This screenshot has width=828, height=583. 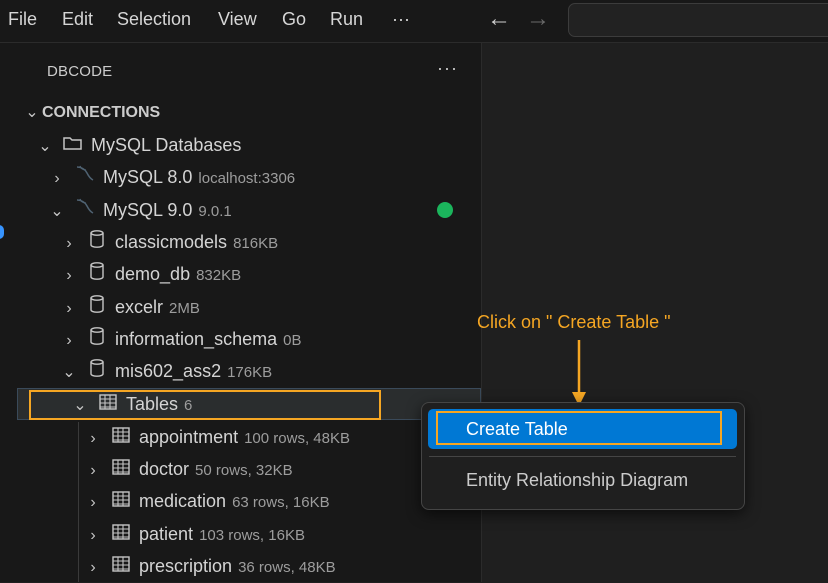 I want to click on menu-edit: Edit, so click(x=77, y=19).